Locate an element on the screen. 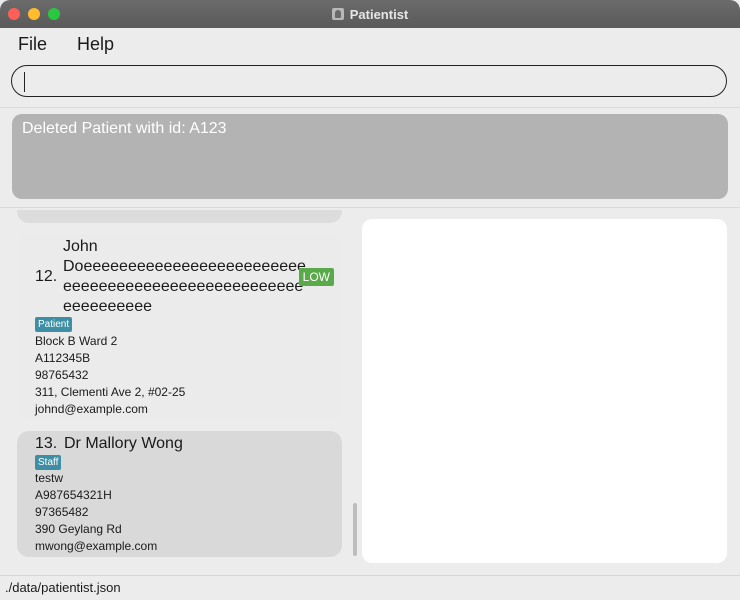 The height and width of the screenshot is (600, 740). card-name: Dr Mallory Wong is located at coordinates (123, 443).